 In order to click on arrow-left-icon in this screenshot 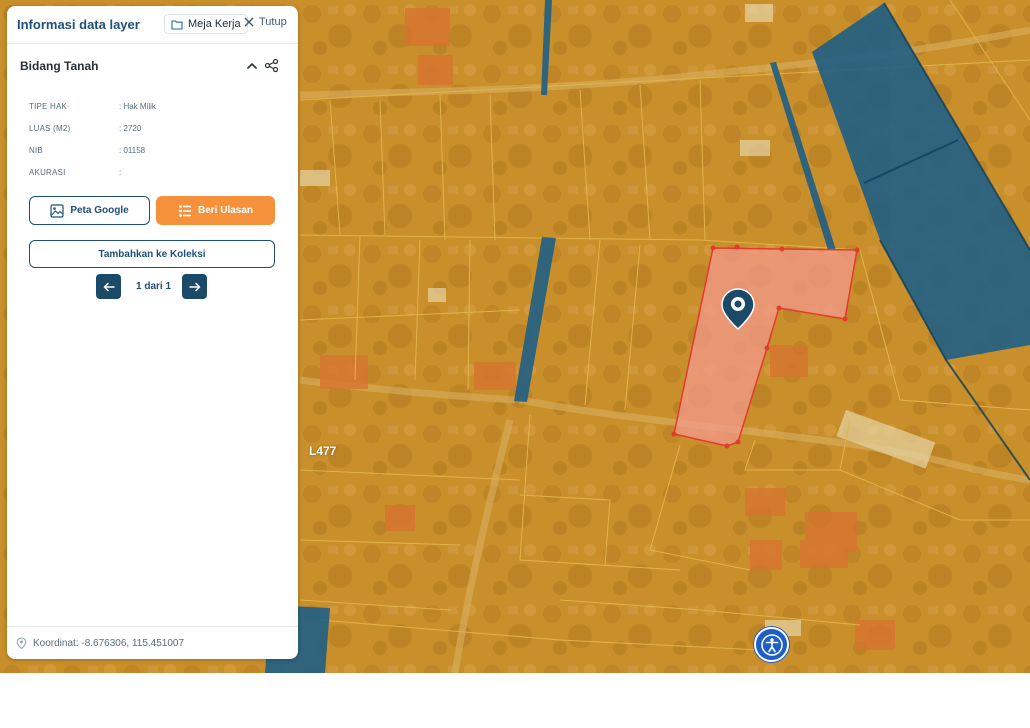, I will do `click(108, 286)`.